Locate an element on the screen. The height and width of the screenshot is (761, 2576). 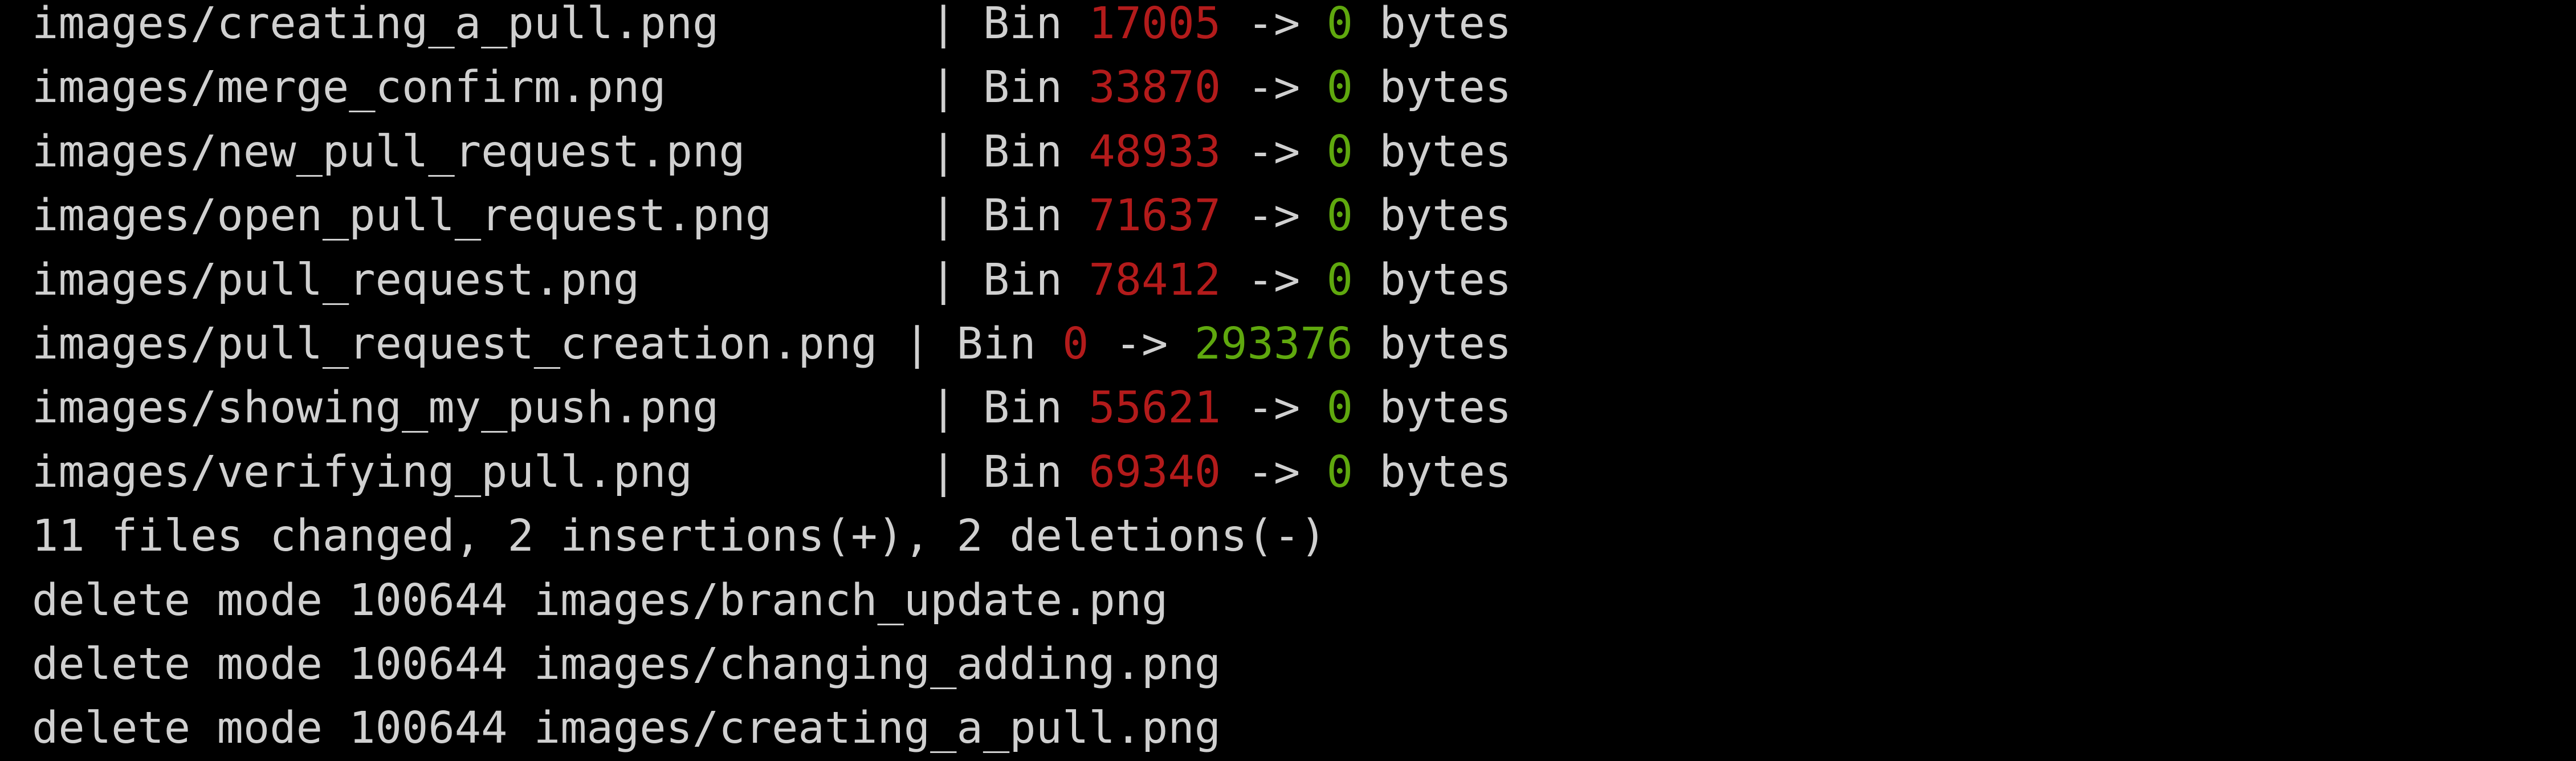
old-size: 0 is located at coordinates (1075, 343).